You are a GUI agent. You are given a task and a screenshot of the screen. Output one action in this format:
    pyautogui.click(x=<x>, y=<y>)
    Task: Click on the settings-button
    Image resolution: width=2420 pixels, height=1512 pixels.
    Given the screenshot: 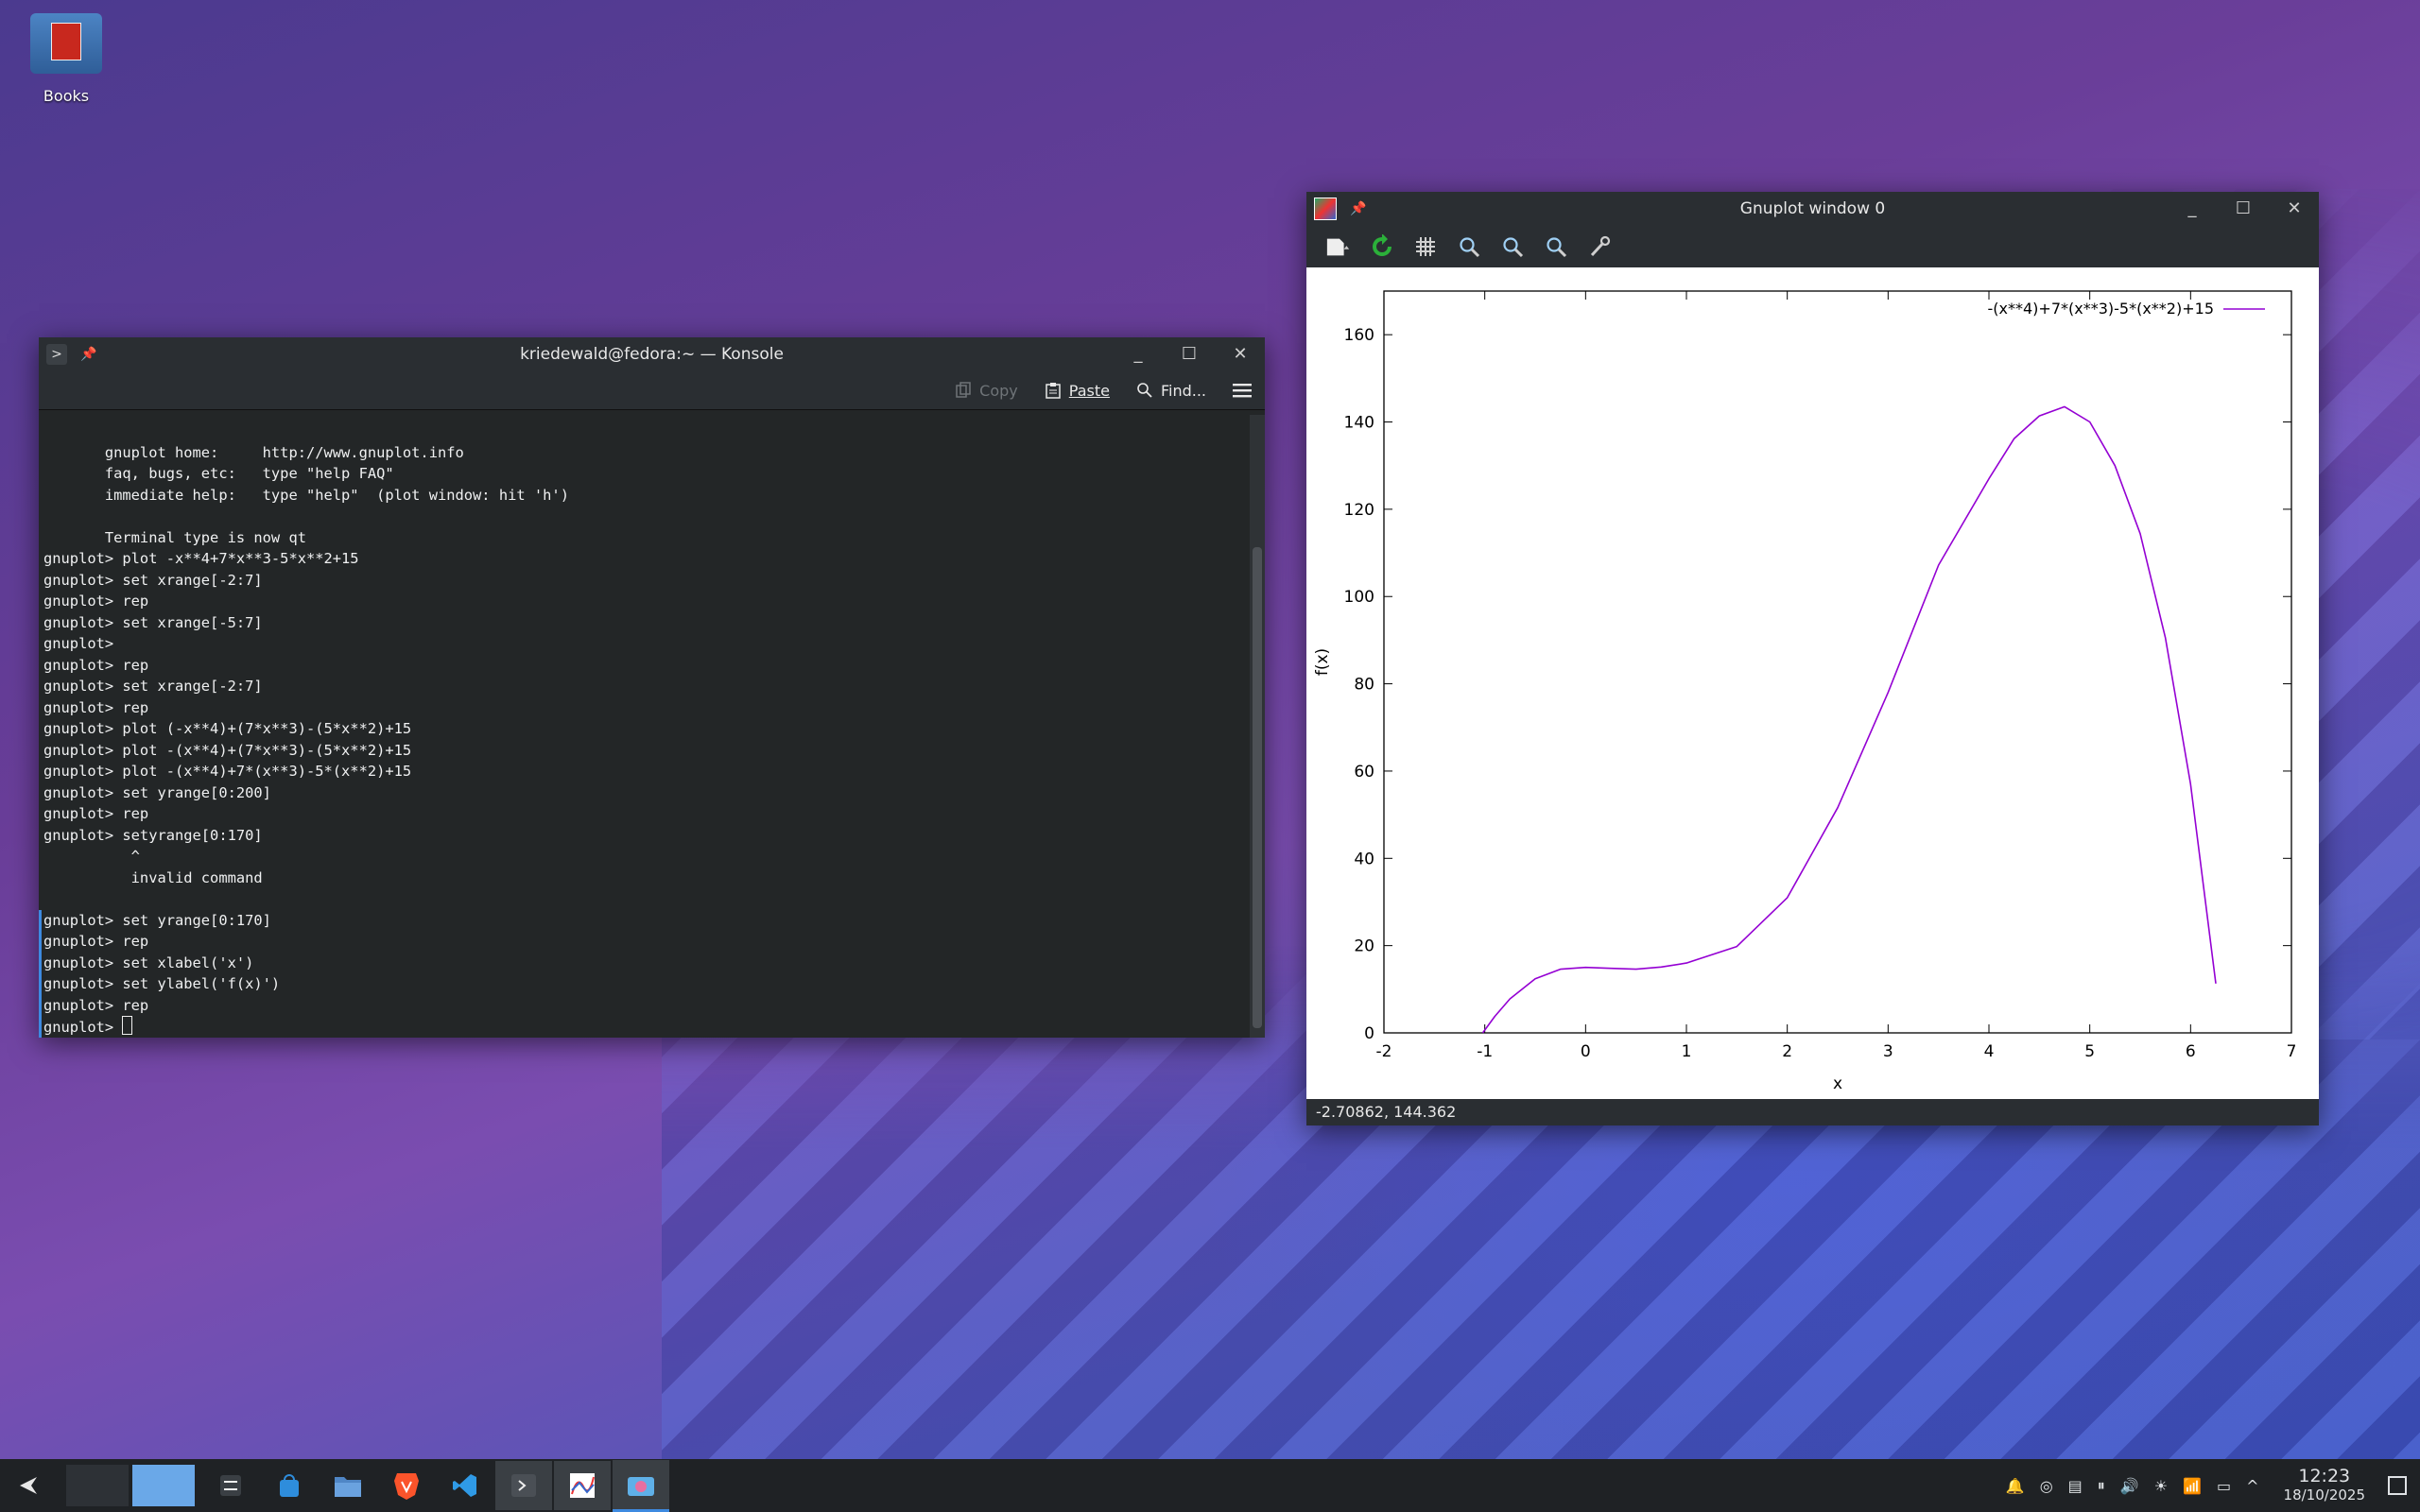 What is the action you would take?
    pyautogui.click(x=1599, y=246)
    